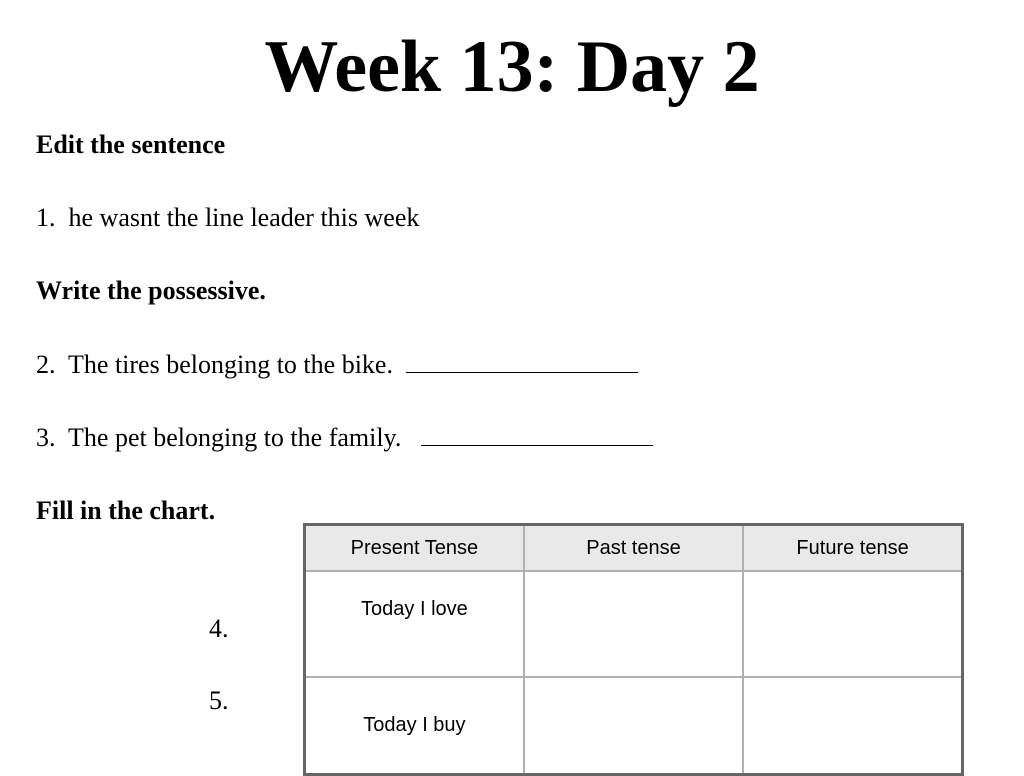 The image size is (1024, 776). What do you see at coordinates (46, 437) in the screenshot?
I see `question-number: 3.` at bounding box center [46, 437].